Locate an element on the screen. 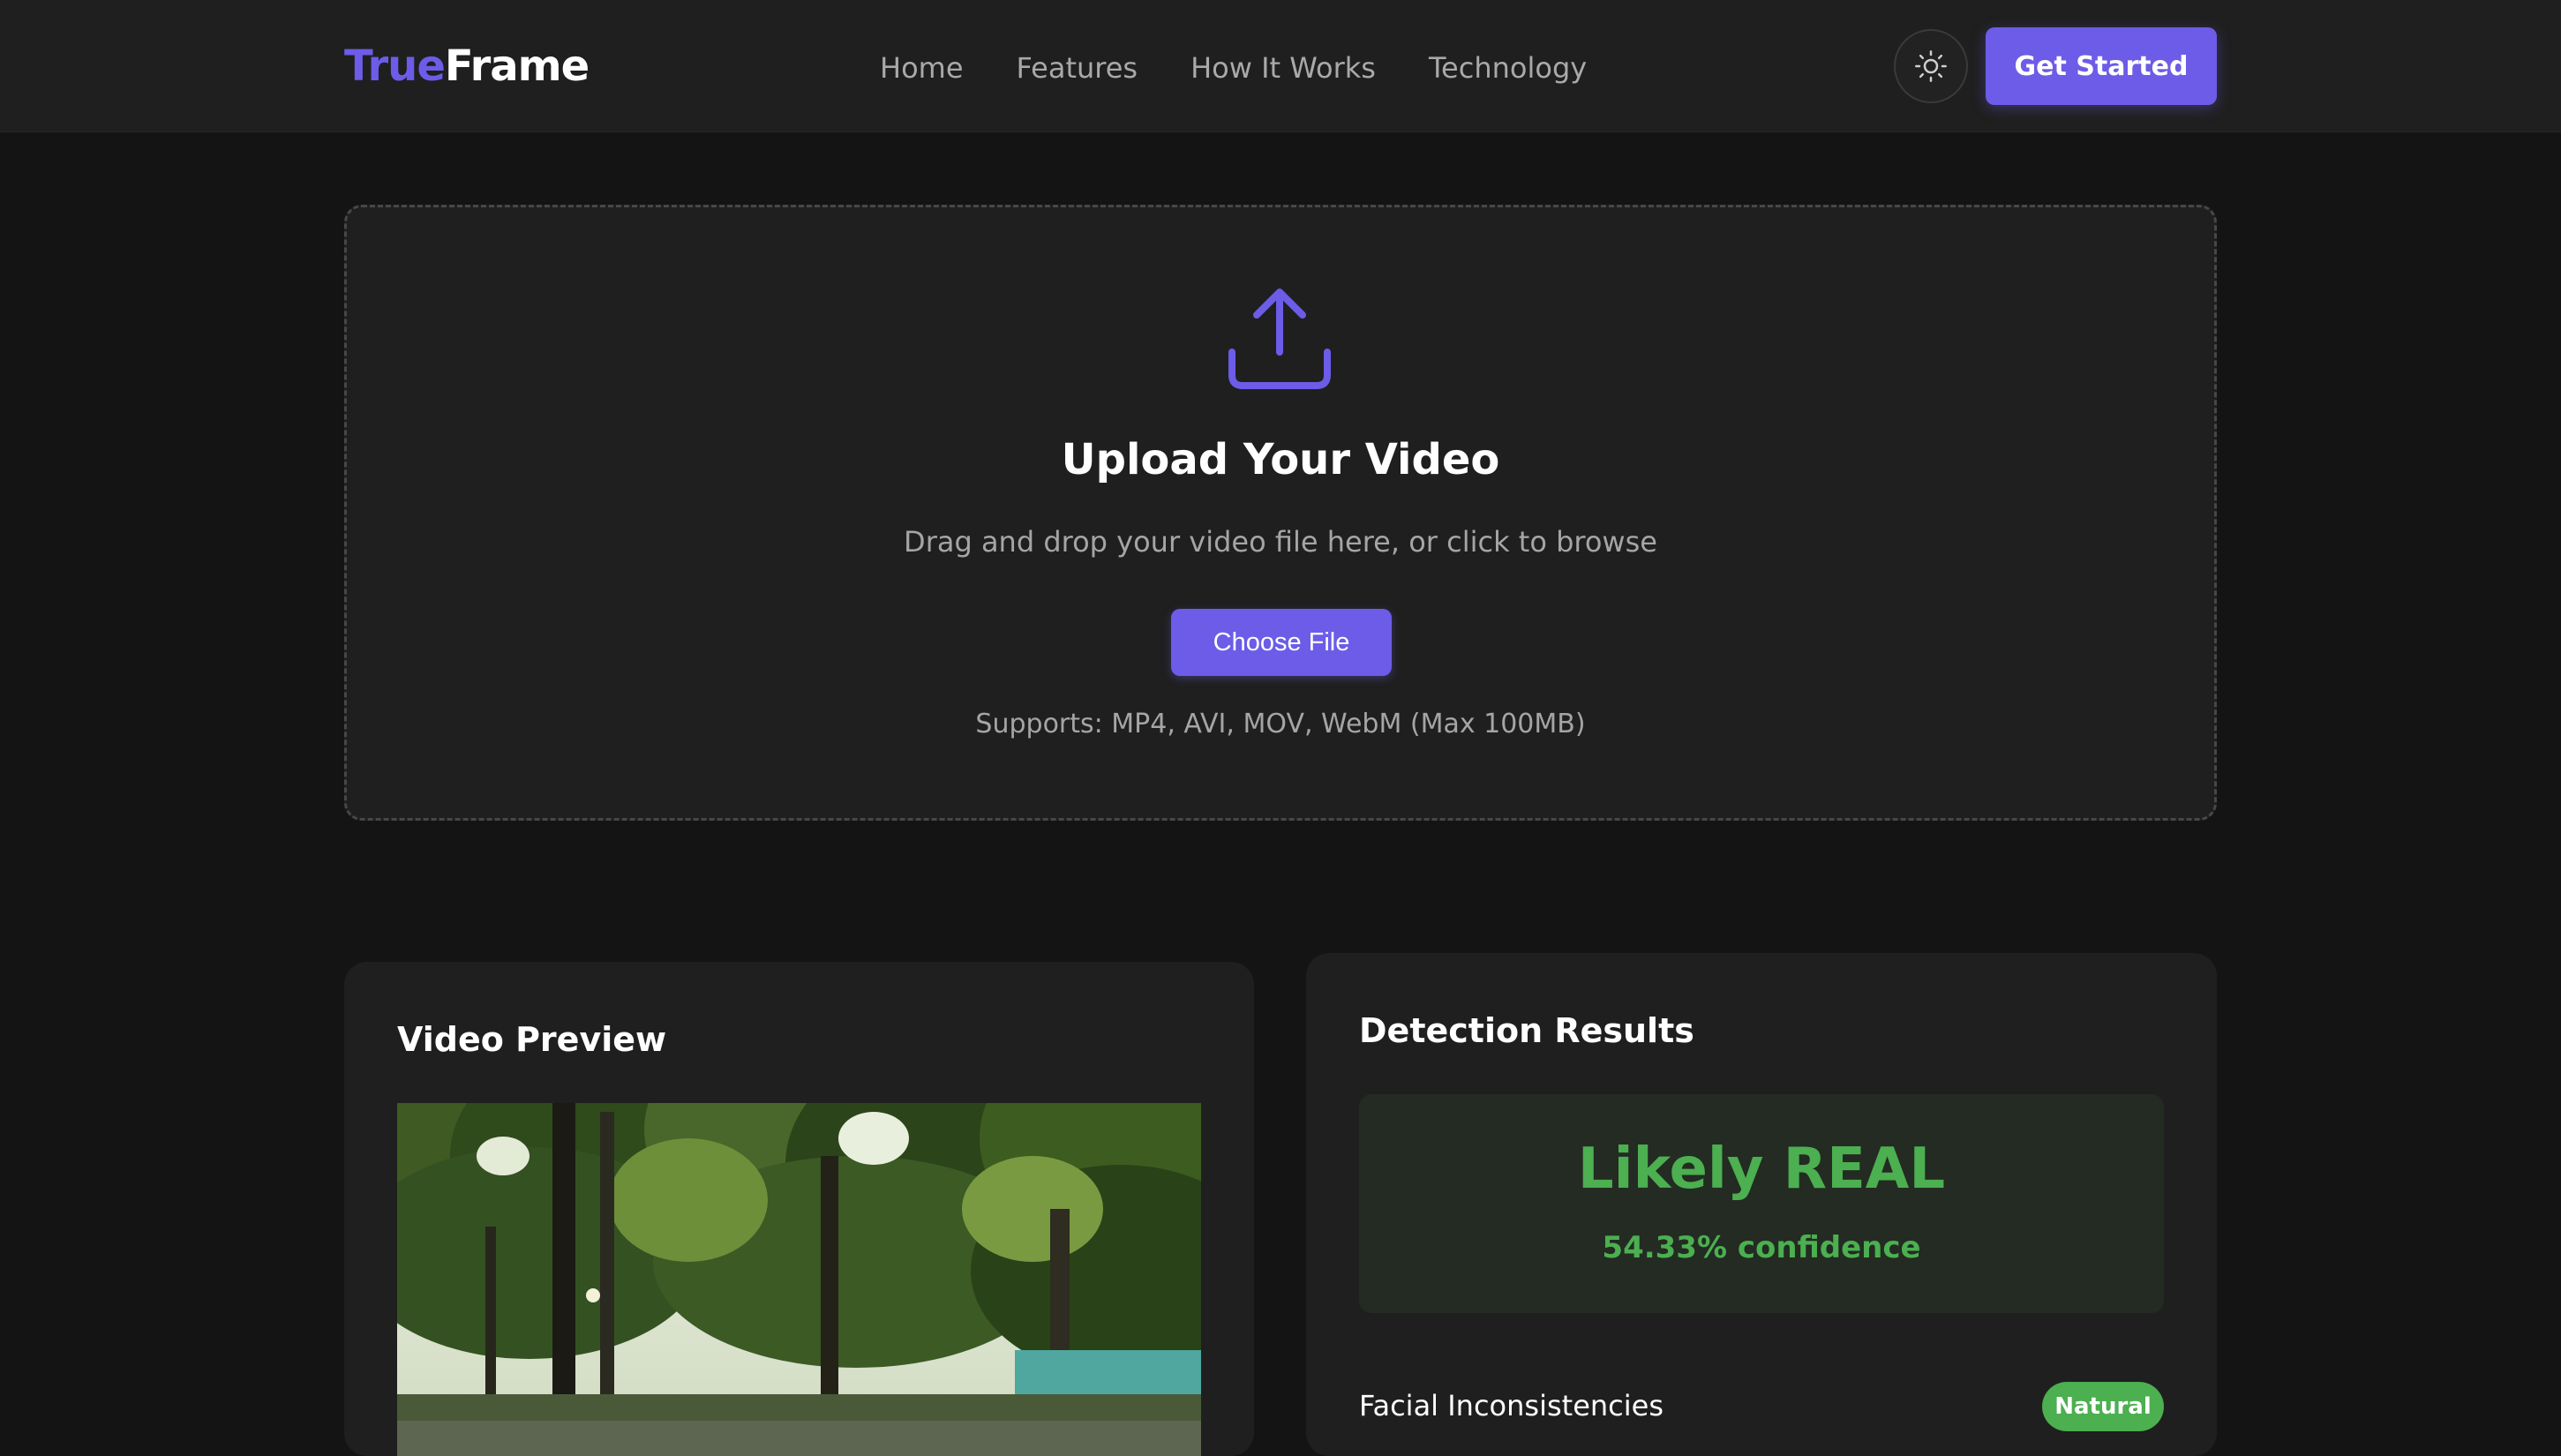  brand-logo: TrueFrame is located at coordinates (467, 66).